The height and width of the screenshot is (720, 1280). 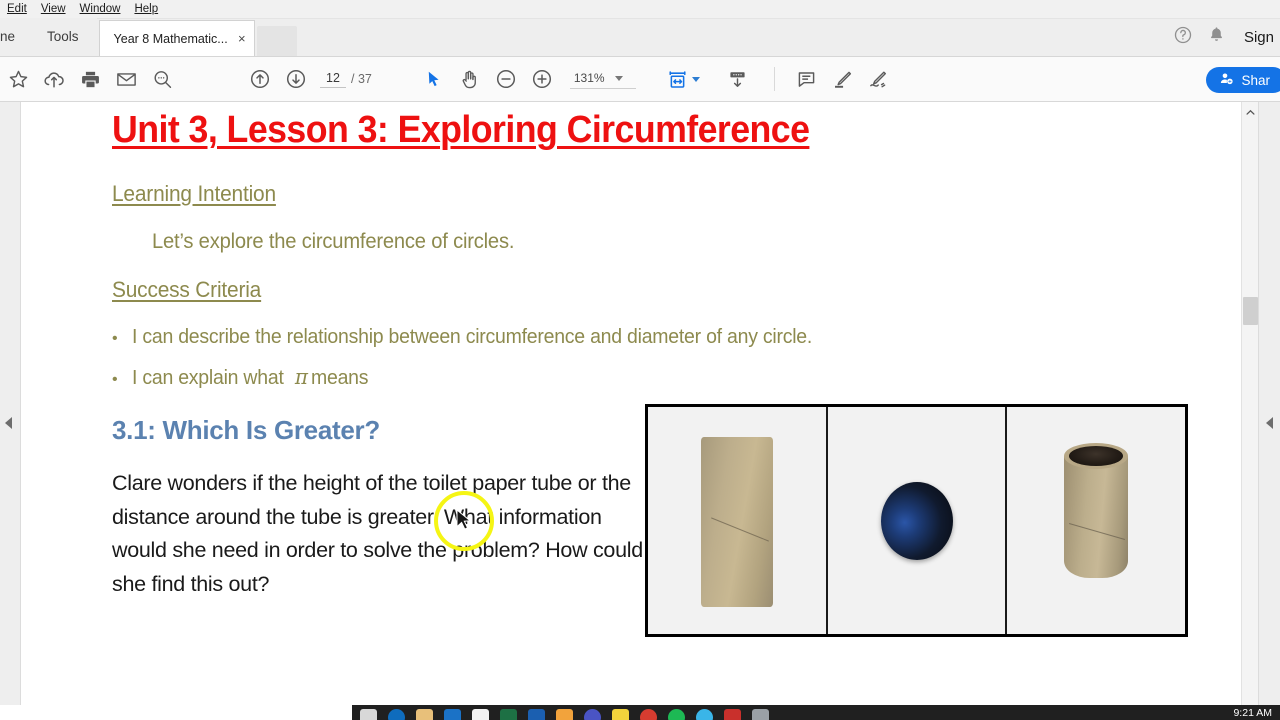 What do you see at coordinates (640, 79) in the screenshot?
I see `main-toolbar: / 37` at bounding box center [640, 79].